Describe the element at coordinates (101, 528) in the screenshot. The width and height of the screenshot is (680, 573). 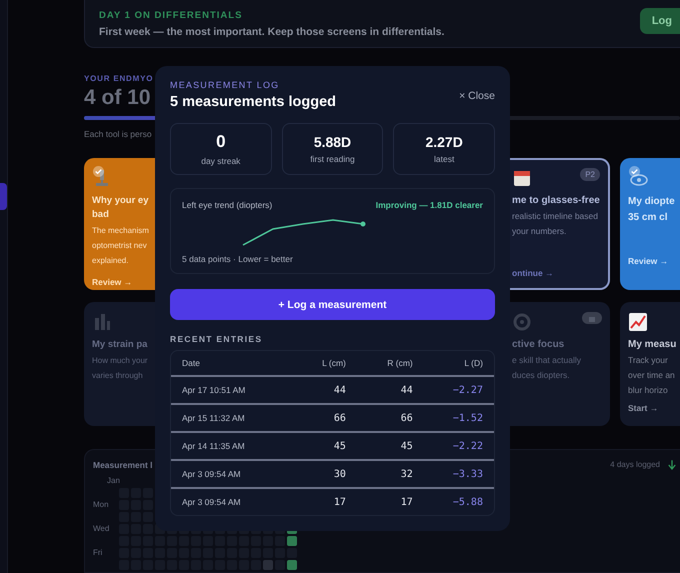
I see `weekday-label: Wed` at that location.